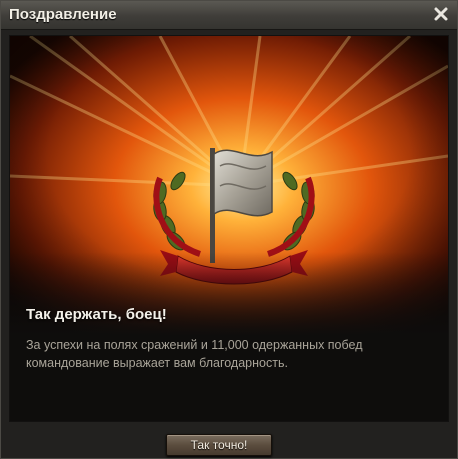 The height and width of the screenshot is (459, 458). I want to click on award-heading: Так держать, боец!, so click(96, 314).